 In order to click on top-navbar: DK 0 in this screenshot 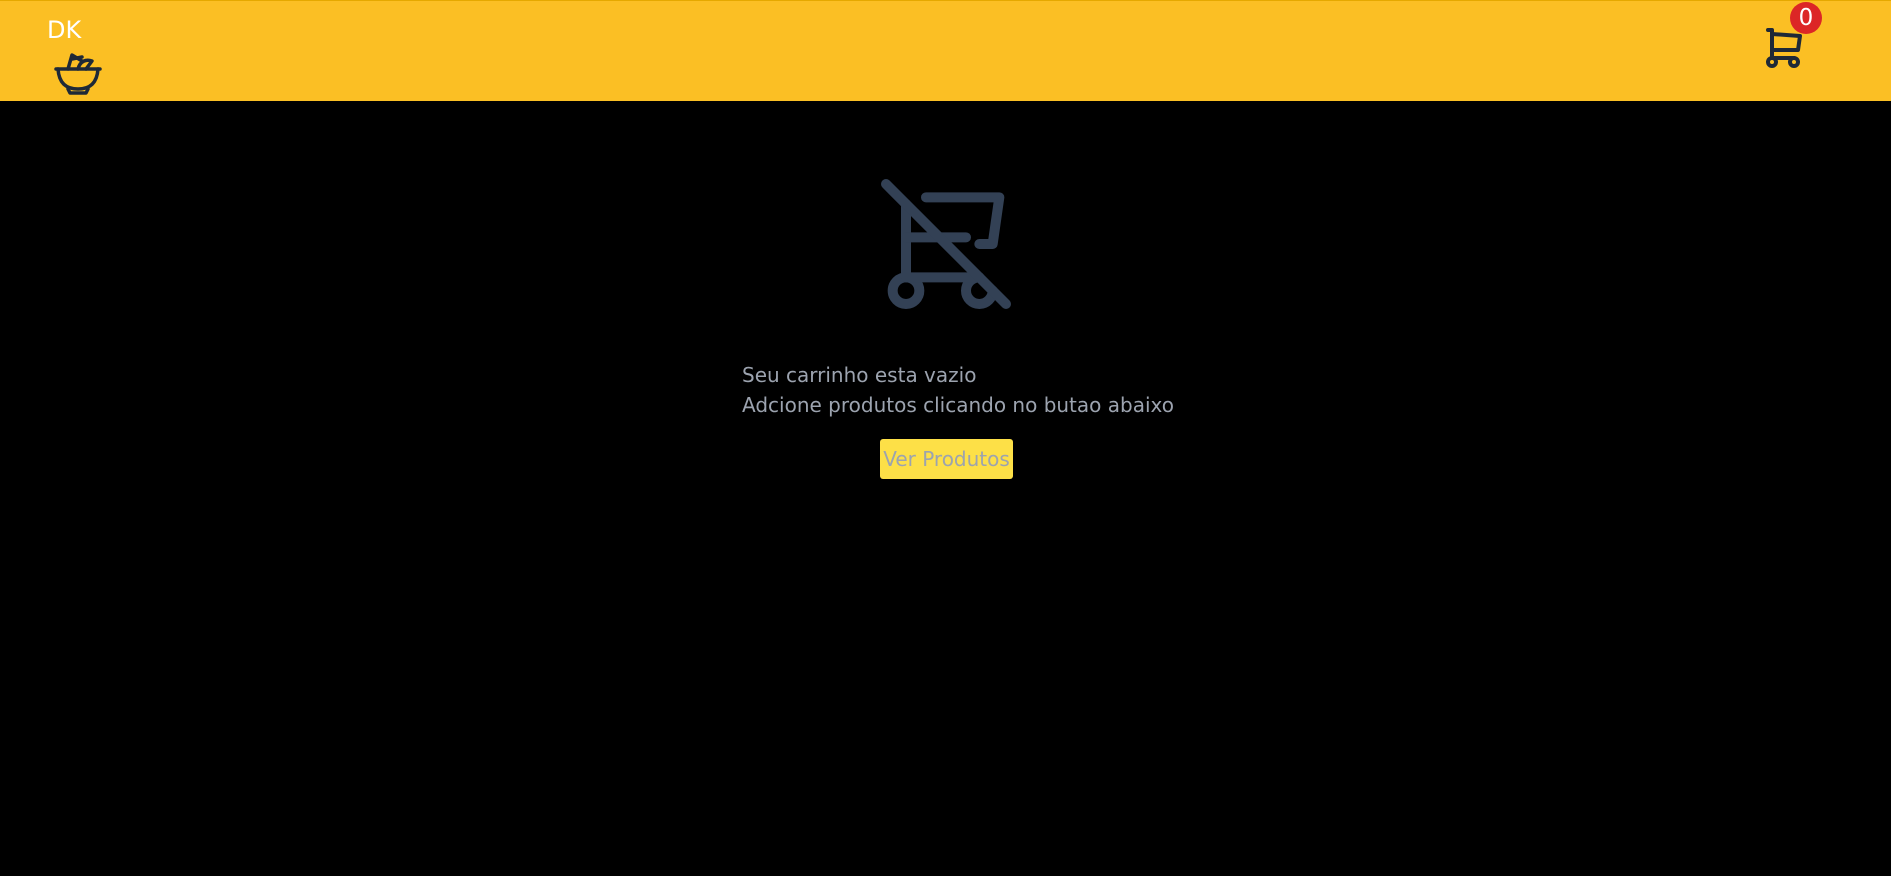, I will do `click(945, 50)`.